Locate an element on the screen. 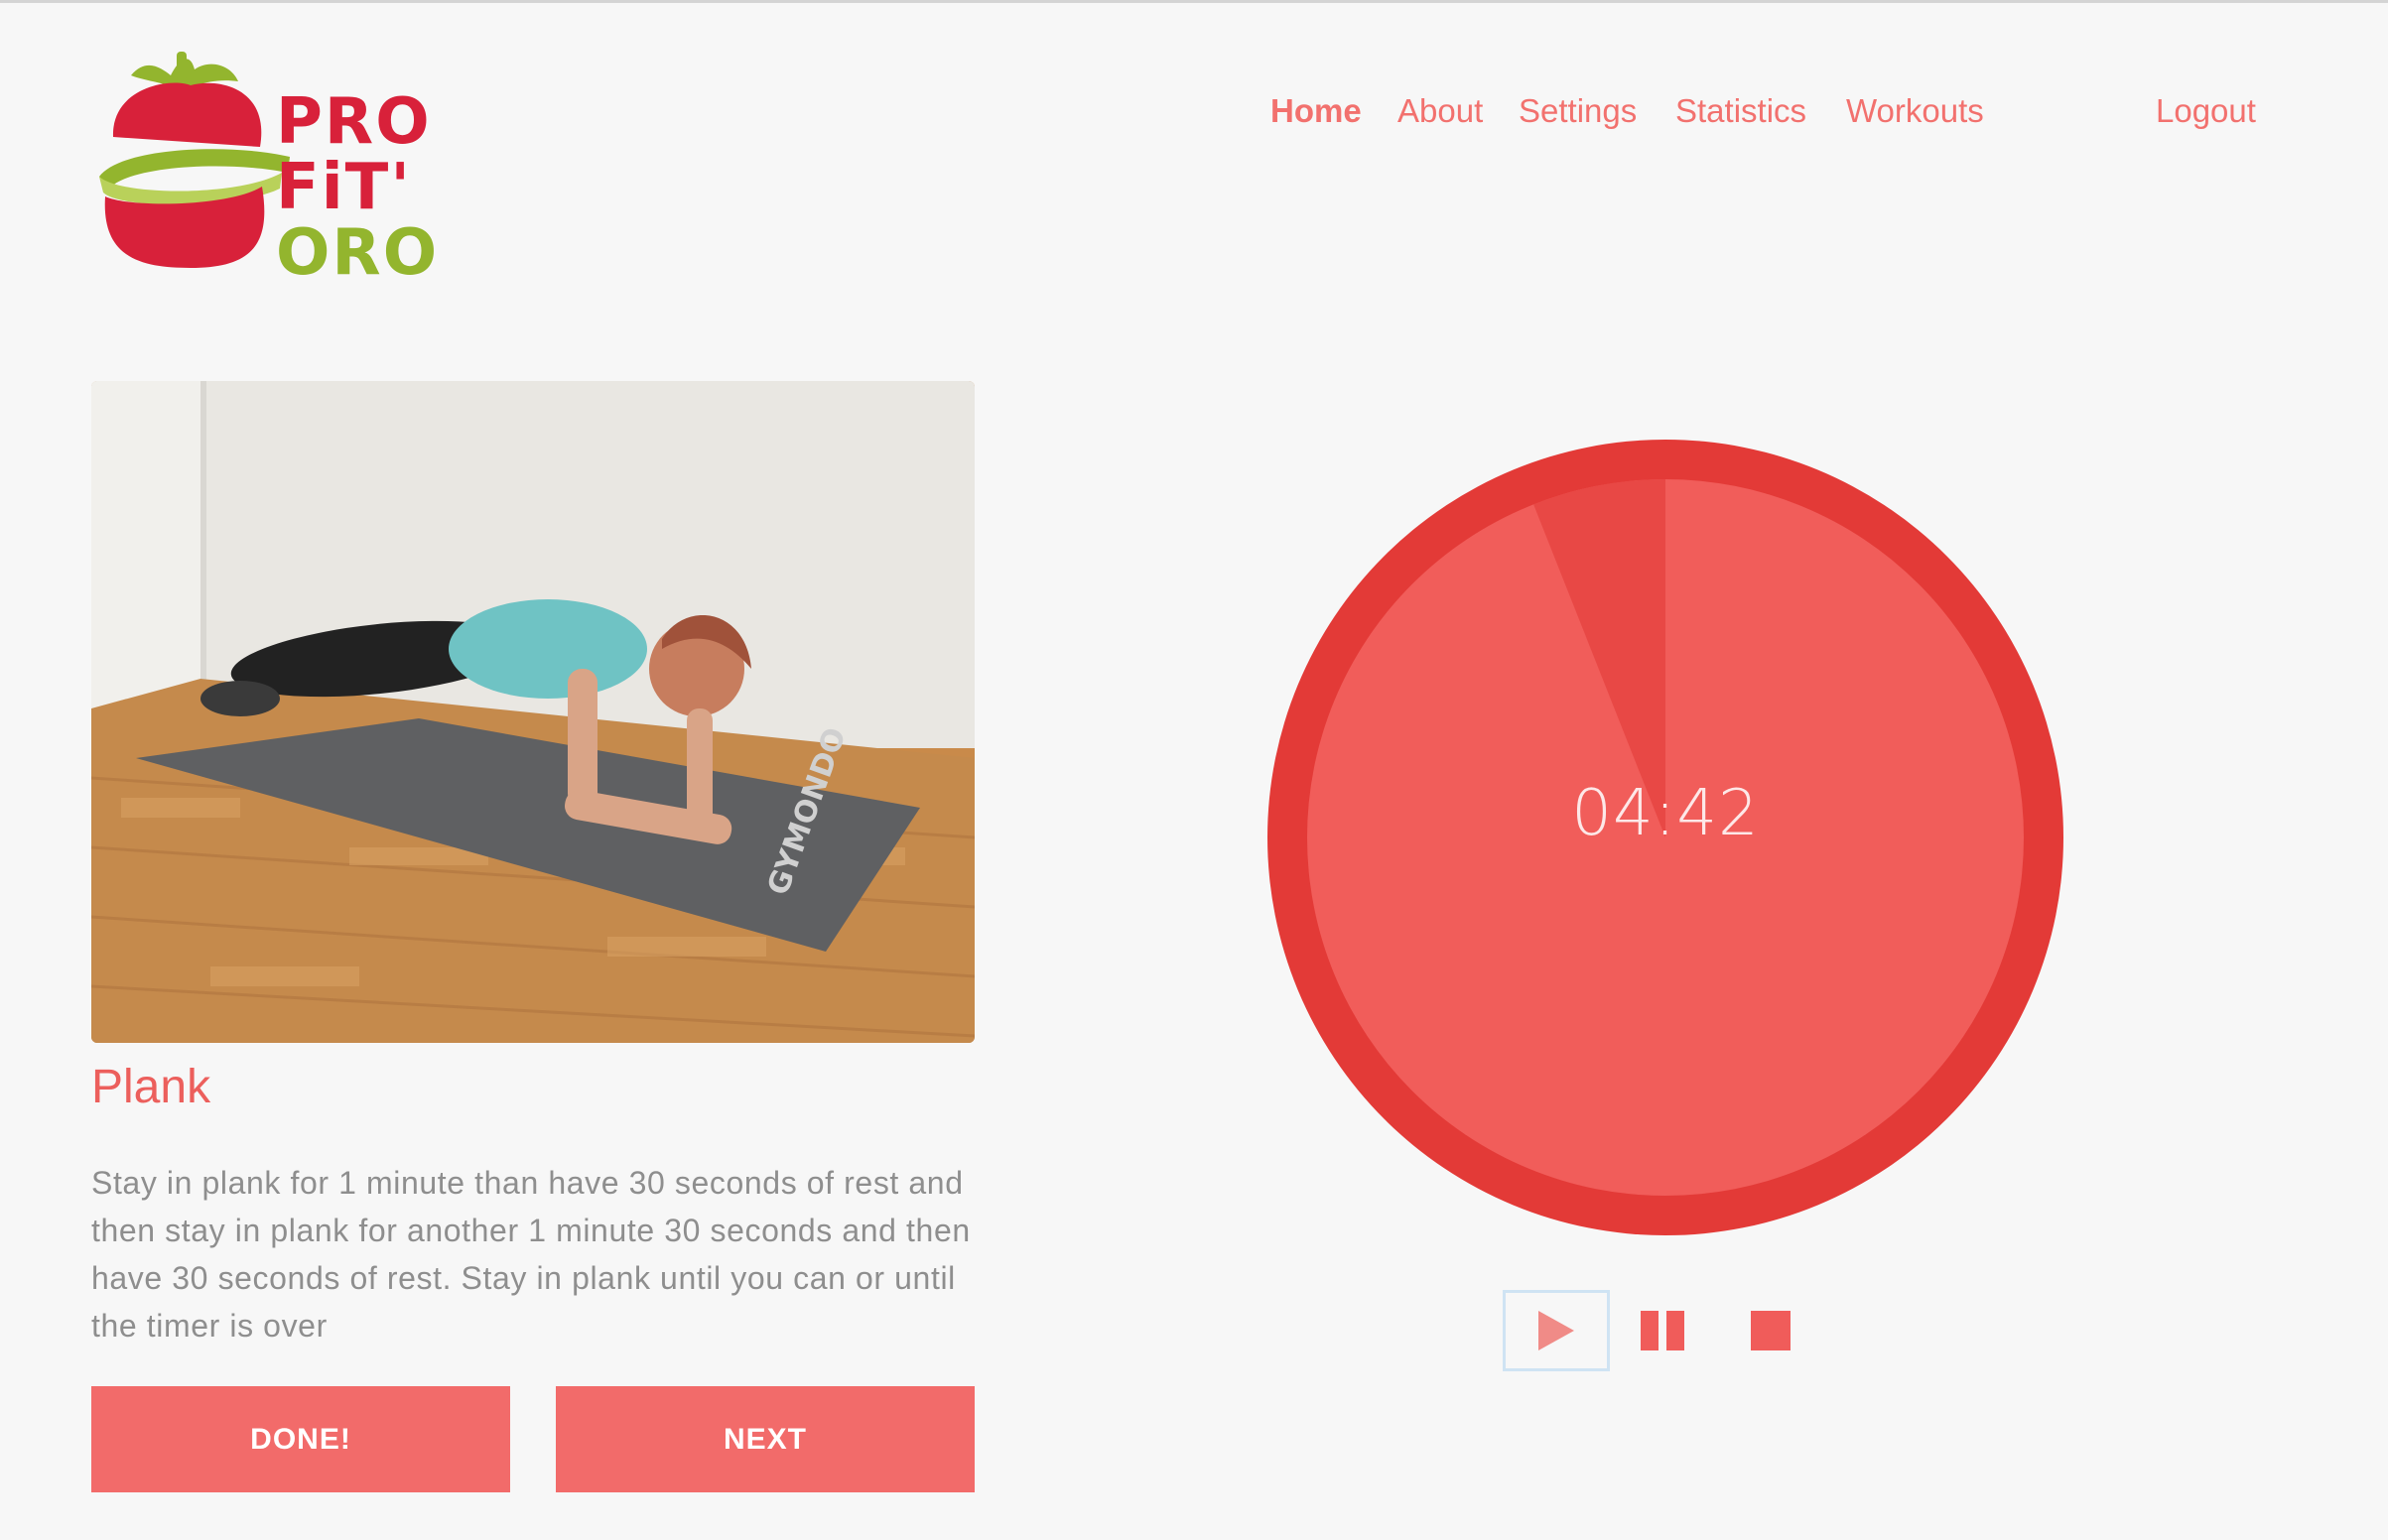  brand-logo: PRO FiT' ORO is located at coordinates (264, 167).